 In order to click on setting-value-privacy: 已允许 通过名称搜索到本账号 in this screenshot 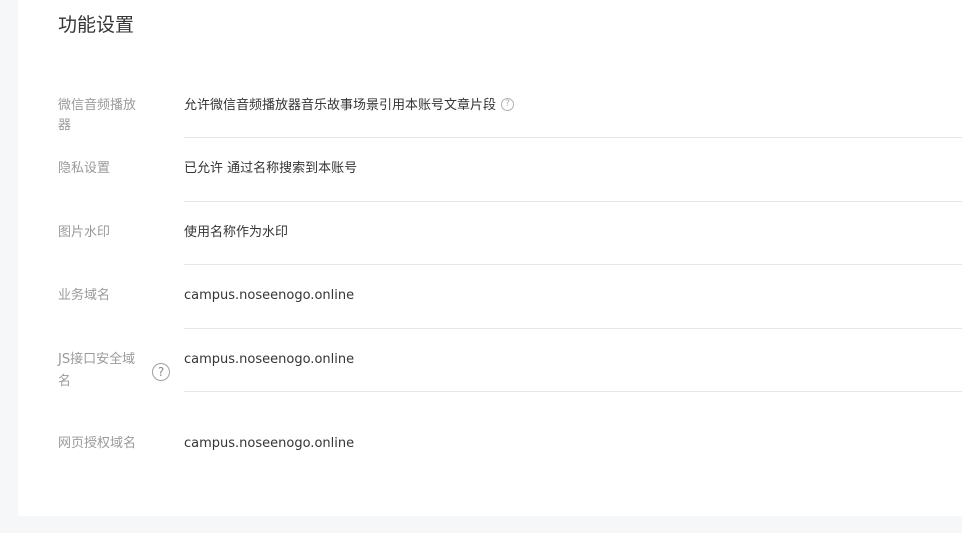, I will do `click(271, 168)`.